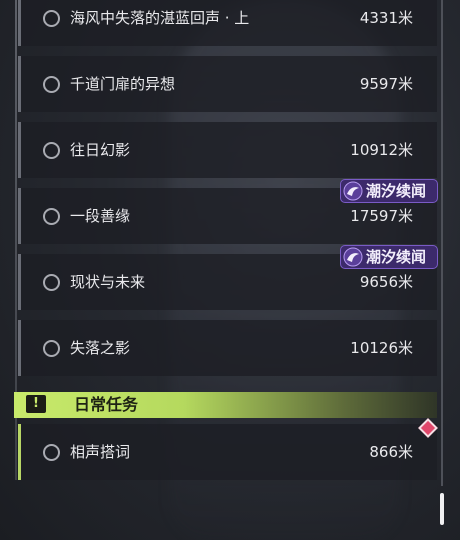  I want to click on scrollbar-thumb, so click(442, 509).